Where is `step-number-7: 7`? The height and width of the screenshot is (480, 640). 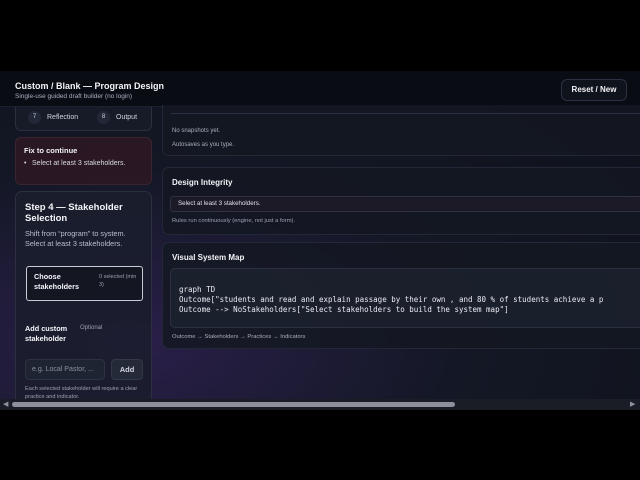
step-number-7: 7 is located at coordinates (34, 117).